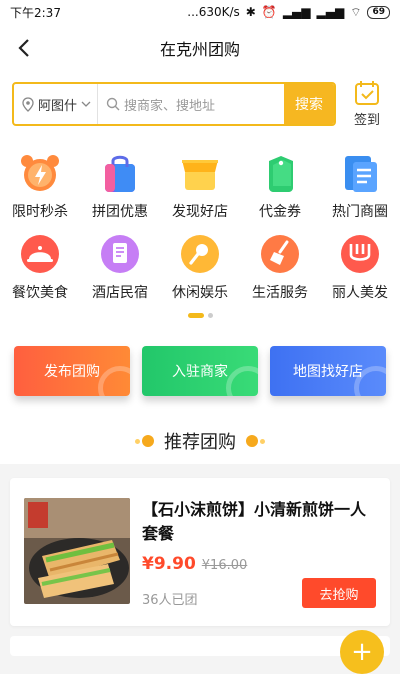 The width and height of the screenshot is (400, 674). What do you see at coordinates (366, 120) in the screenshot?
I see `signin-label: 签到` at bounding box center [366, 120].